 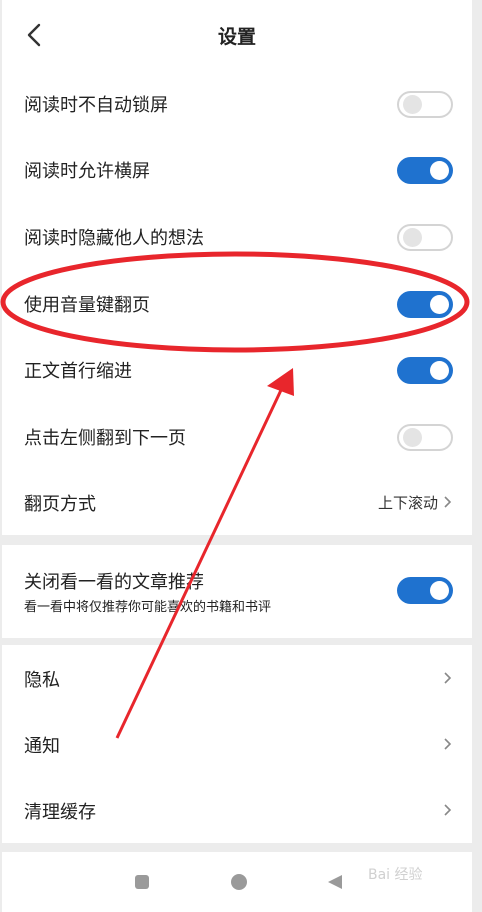 What do you see at coordinates (114, 238) in the screenshot?
I see `setting-label: 阅读时隐藏他人的想法` at bounding box center [114, 238].